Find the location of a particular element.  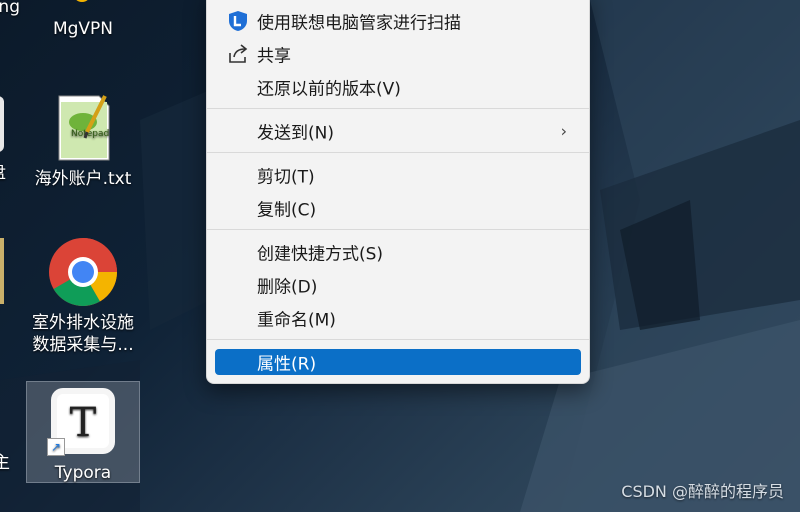

desktop-icon-label: 主 is located at coordinates (5, 463).